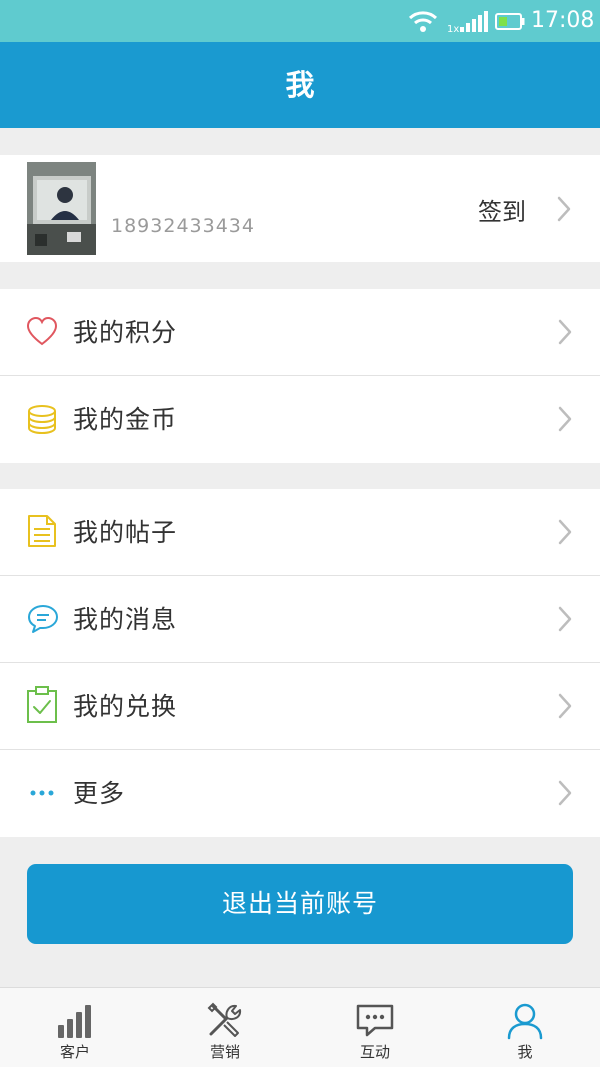 The width and height of the screenshot is (600, 1067). I want to click on tab-customers: 客户, so click(75, 1027).